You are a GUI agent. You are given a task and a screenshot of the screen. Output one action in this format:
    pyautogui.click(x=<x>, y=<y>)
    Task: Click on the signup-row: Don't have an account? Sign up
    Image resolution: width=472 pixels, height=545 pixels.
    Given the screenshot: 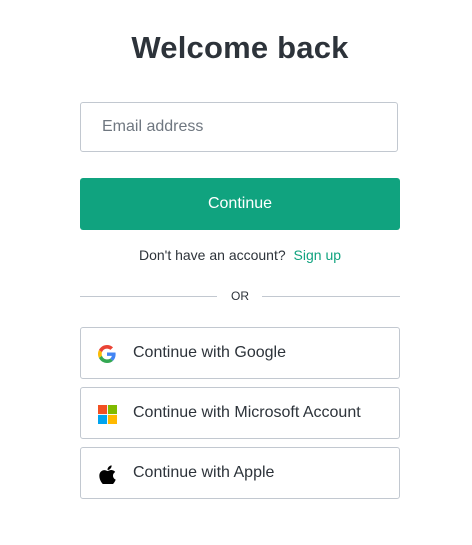 What is the action you would take?
    pyautogui.click(x=236, y=255)
    